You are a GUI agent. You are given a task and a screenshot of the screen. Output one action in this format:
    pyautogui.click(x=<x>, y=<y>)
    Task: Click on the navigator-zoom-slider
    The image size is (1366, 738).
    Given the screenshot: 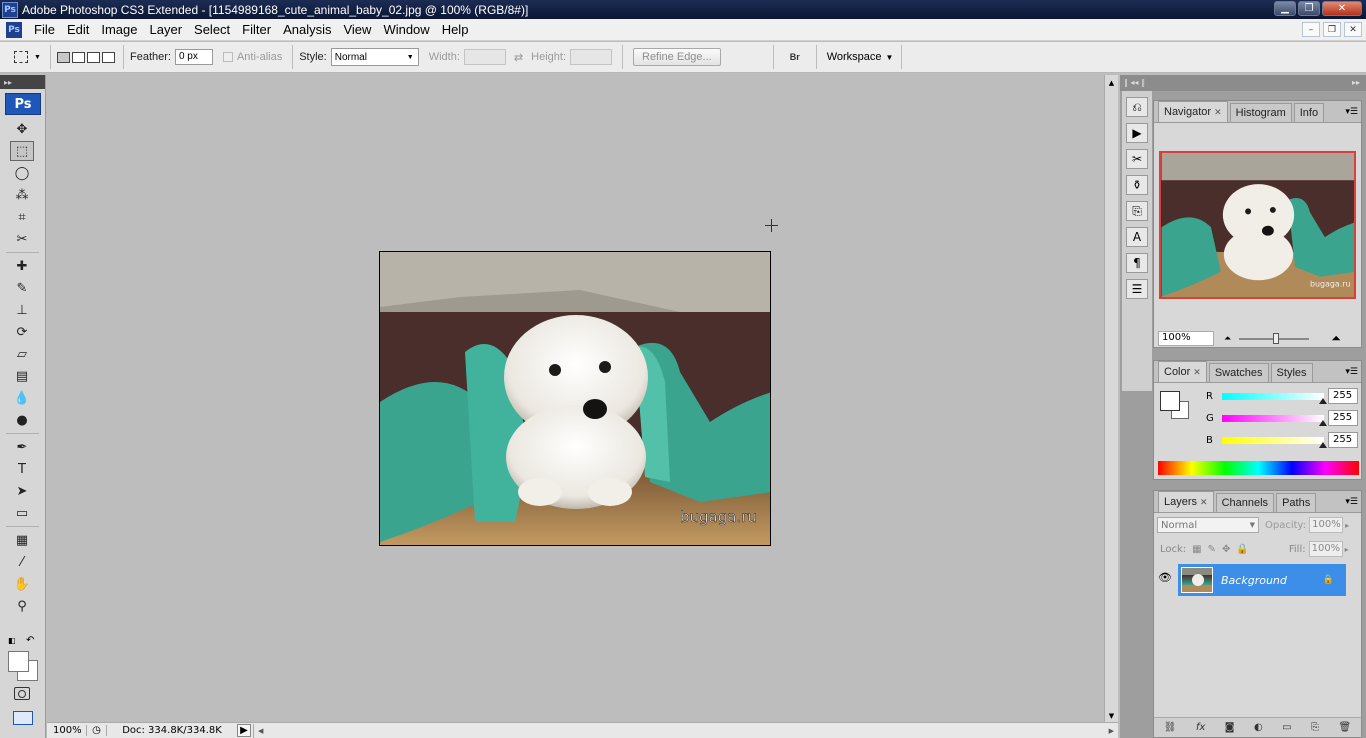 What is the action you would take?
    pyautogui.click(x=1274, y=338)
    